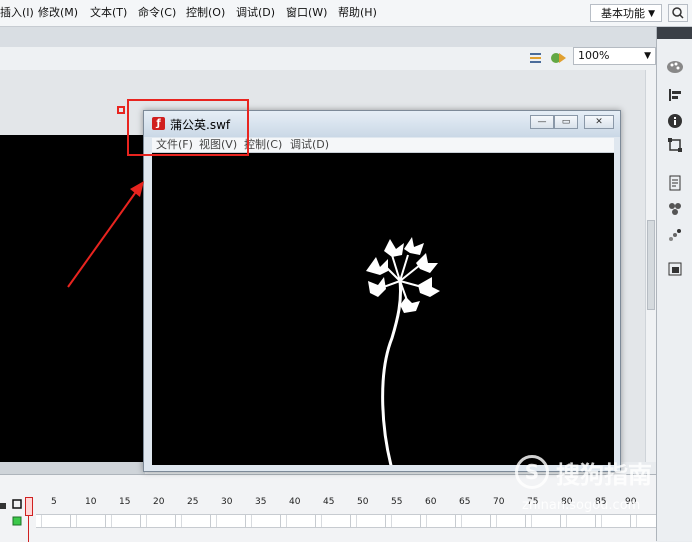 The height and width of the screenshot is (542, 692). I want to click on info-icon, so click(675, 121).